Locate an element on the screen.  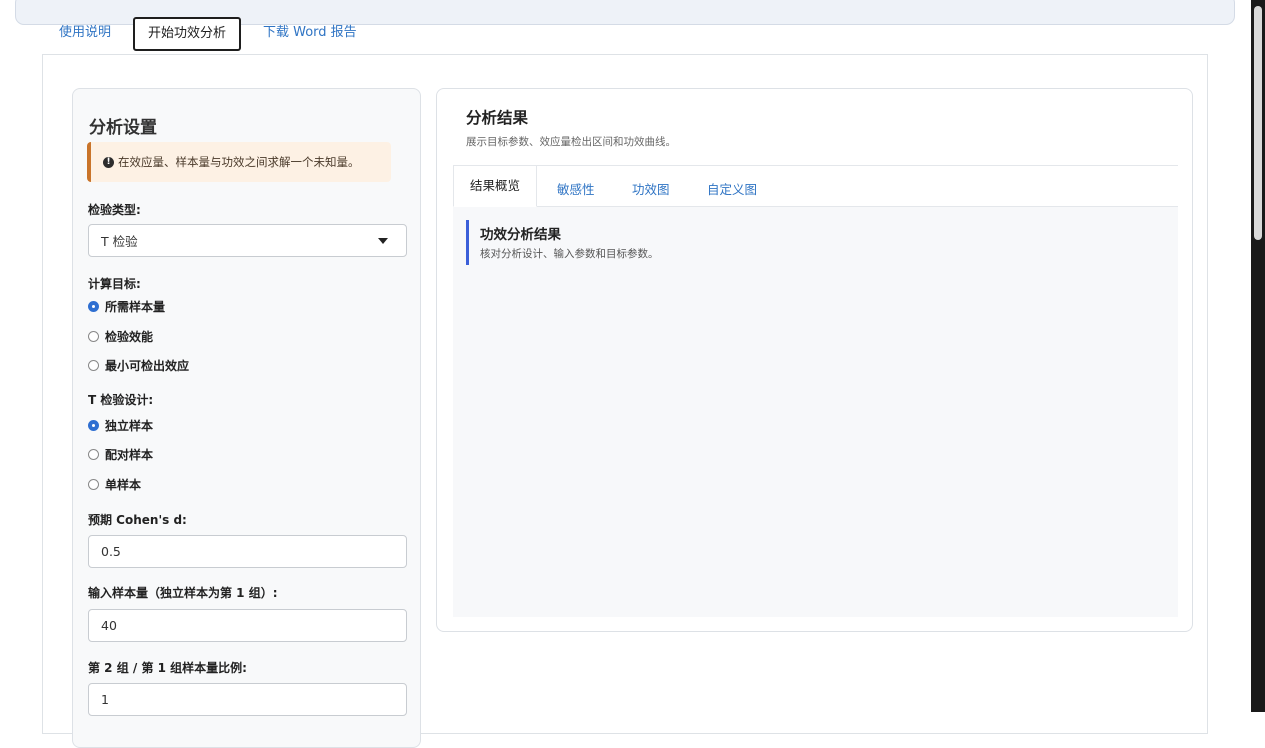
ratio-input: 1 is located at coordinates (247, 699).